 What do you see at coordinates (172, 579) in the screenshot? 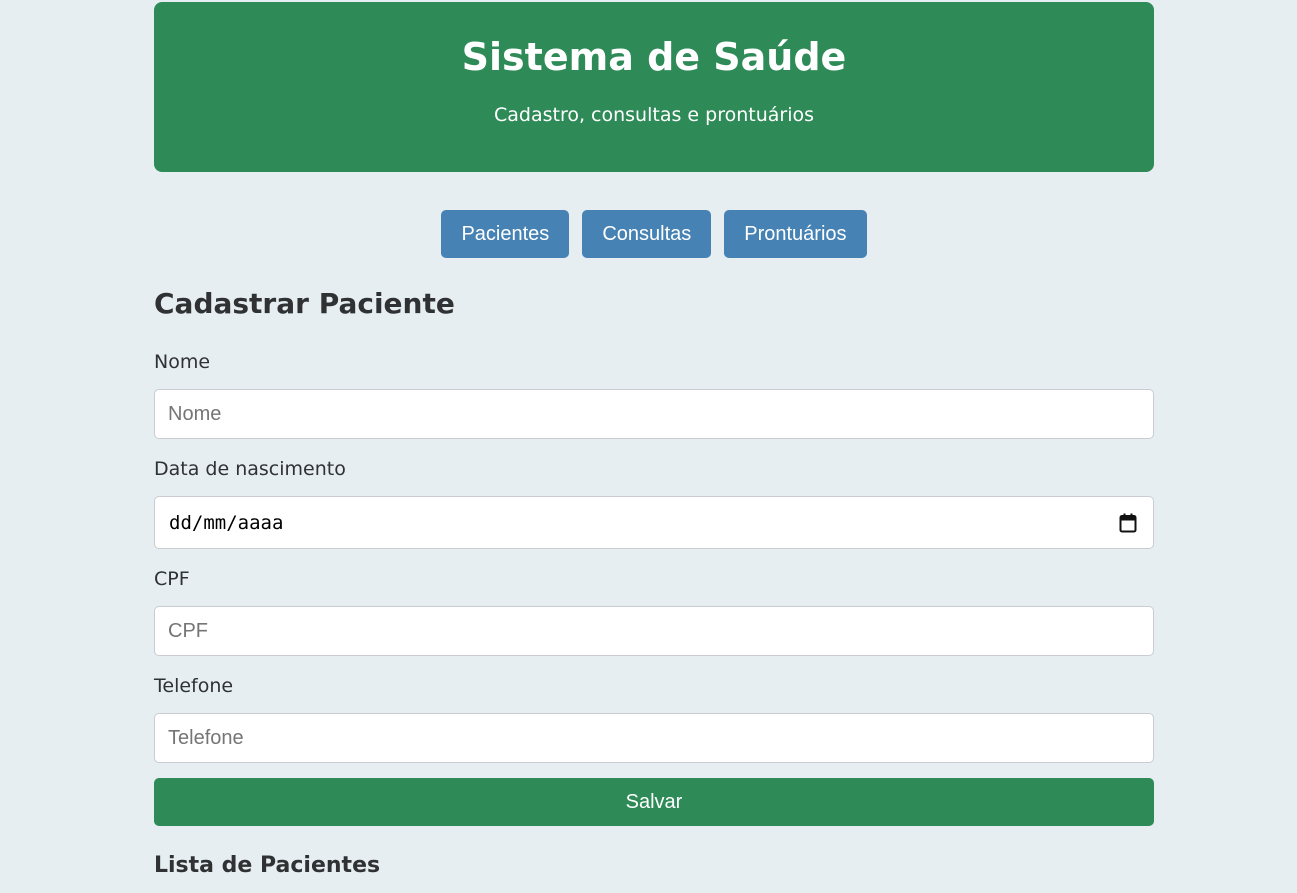
I see `cpf-label: CPF` at bounding box center [172, 579].